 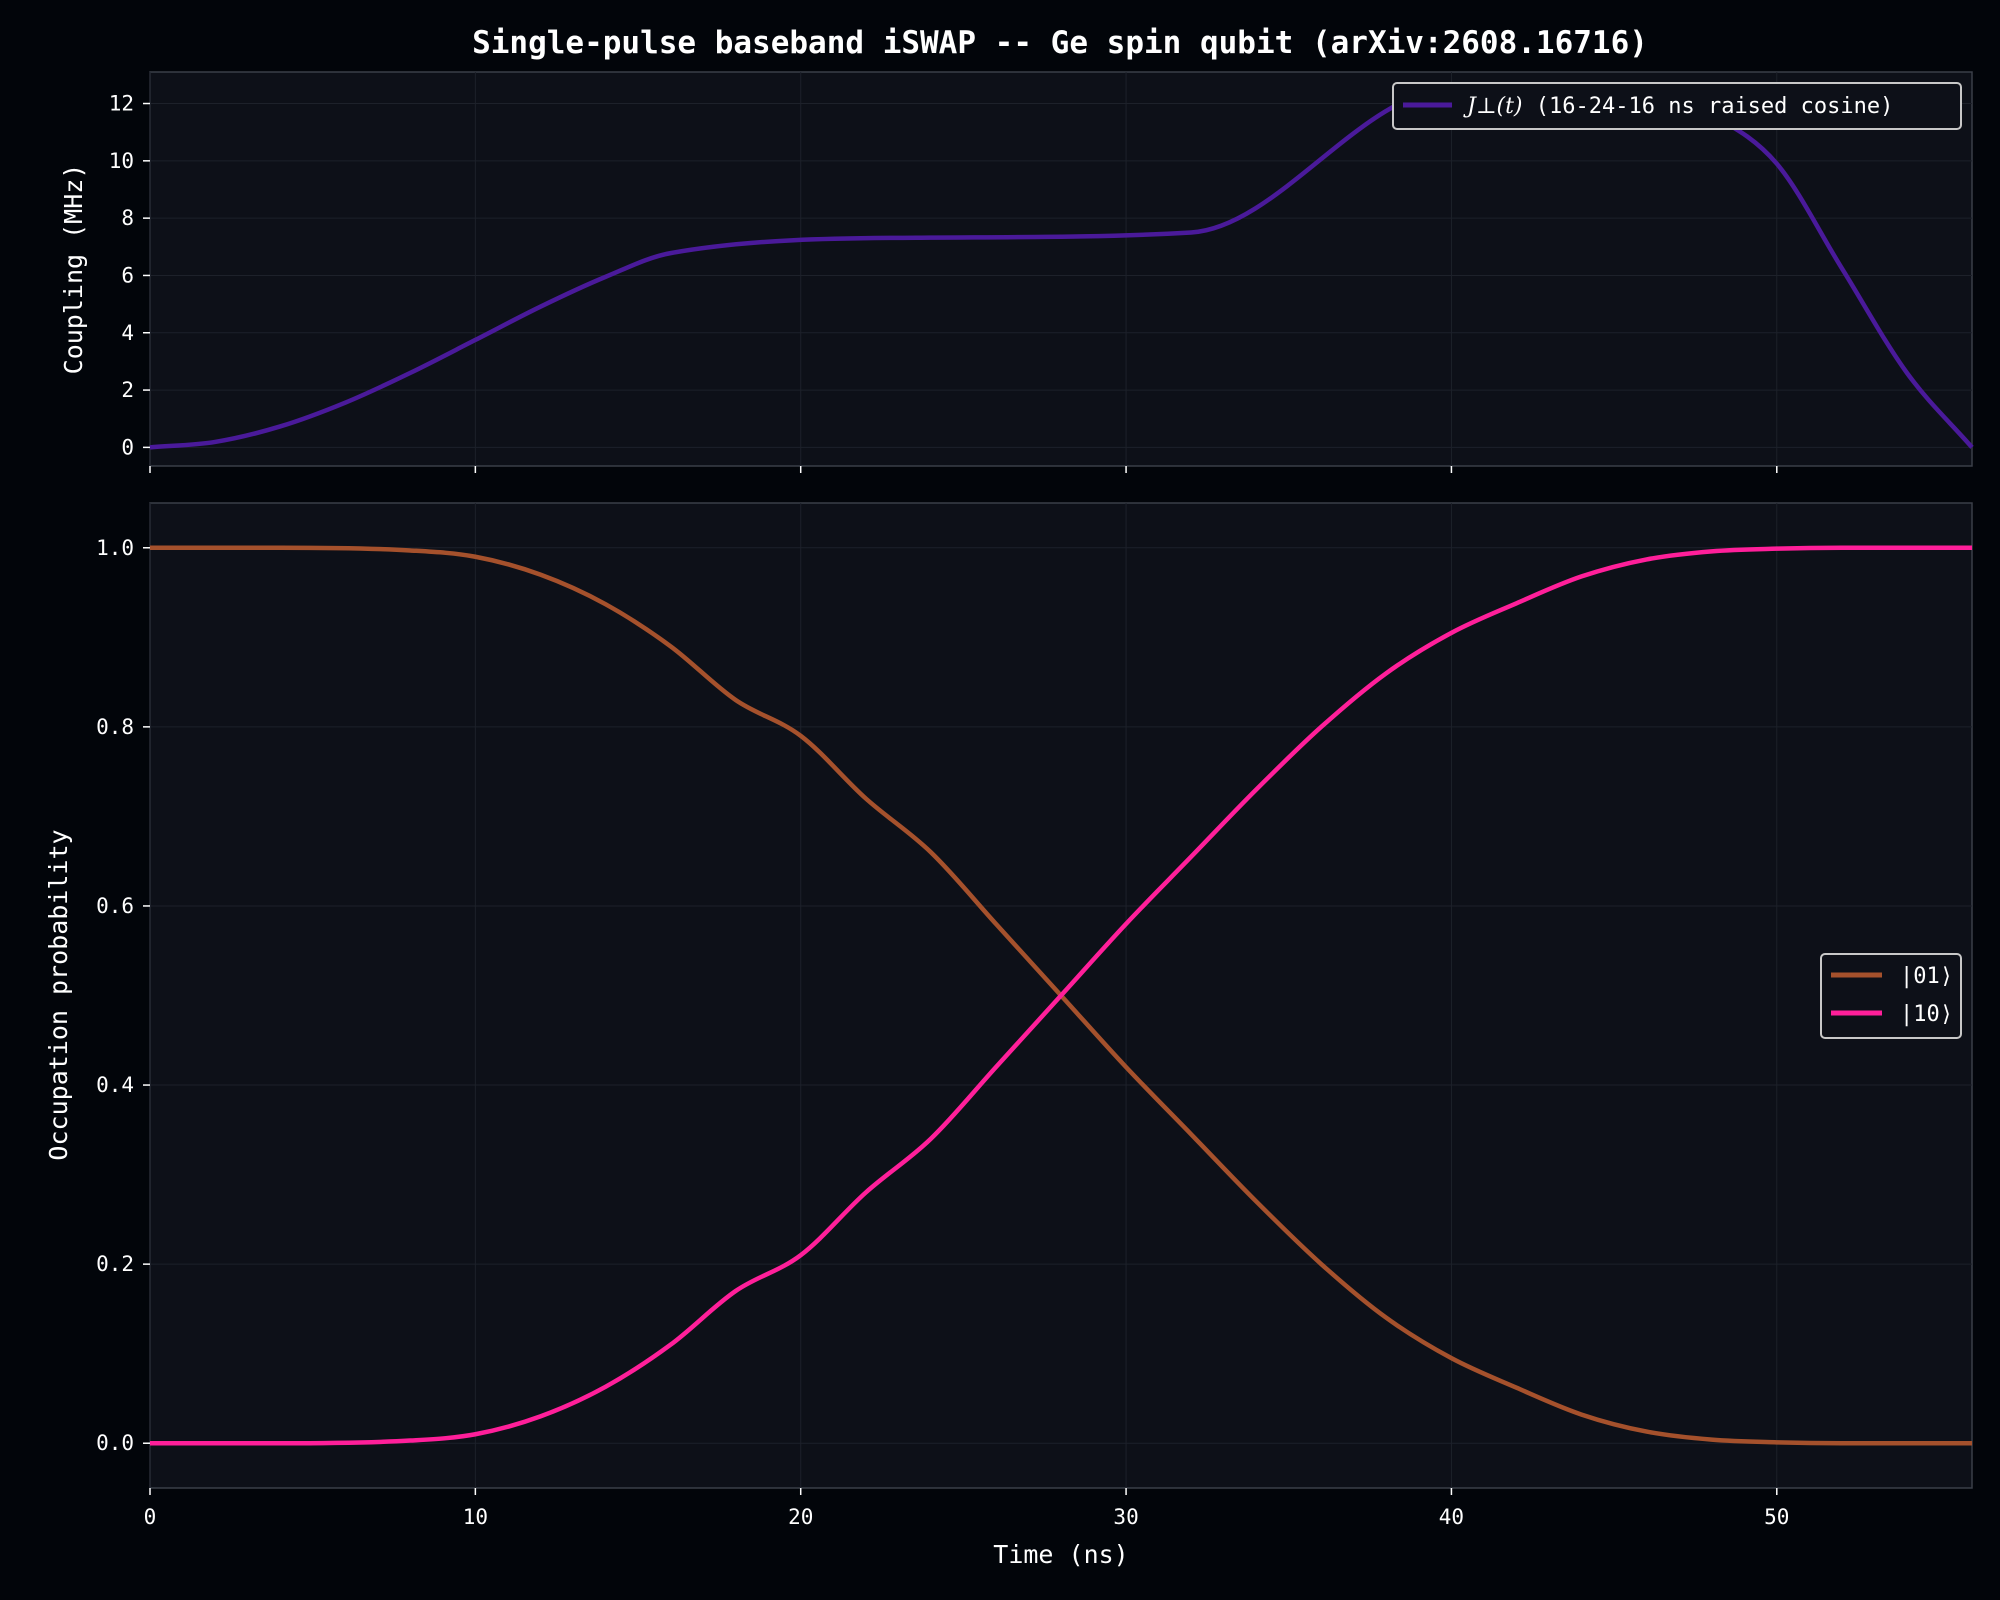 I want to click on coupling-y-tick-label: 0, so click(x=127, y=447).